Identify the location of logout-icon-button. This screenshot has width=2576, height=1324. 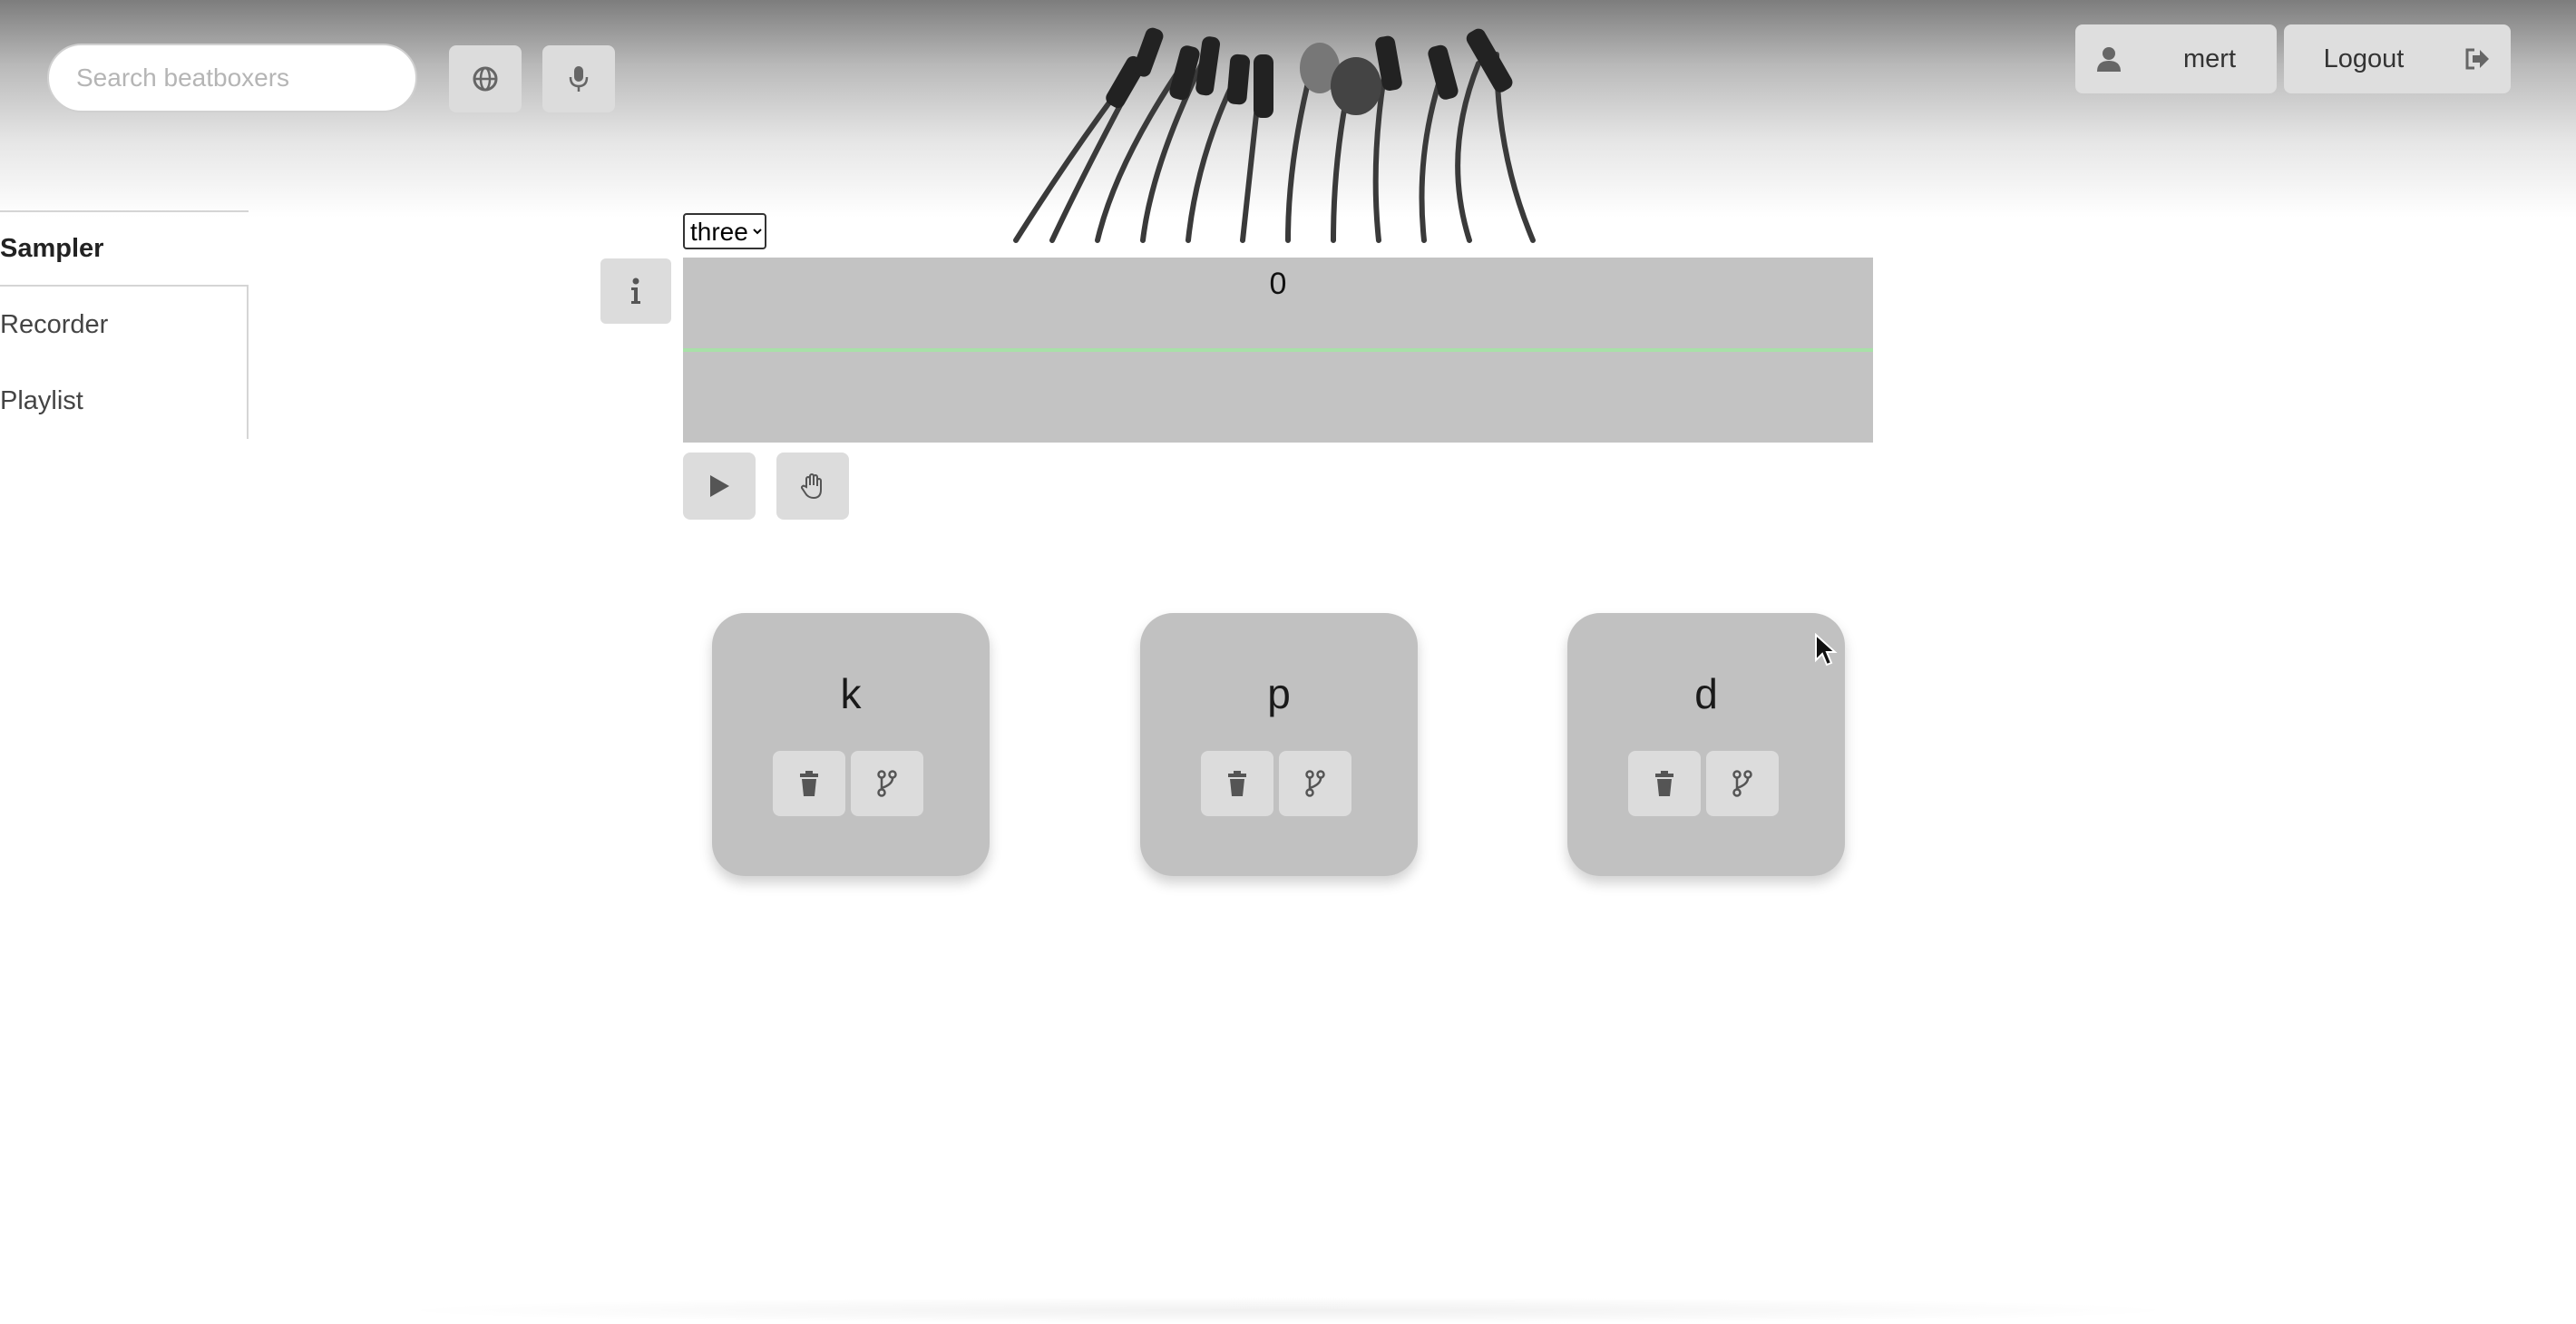
(2477, 58).